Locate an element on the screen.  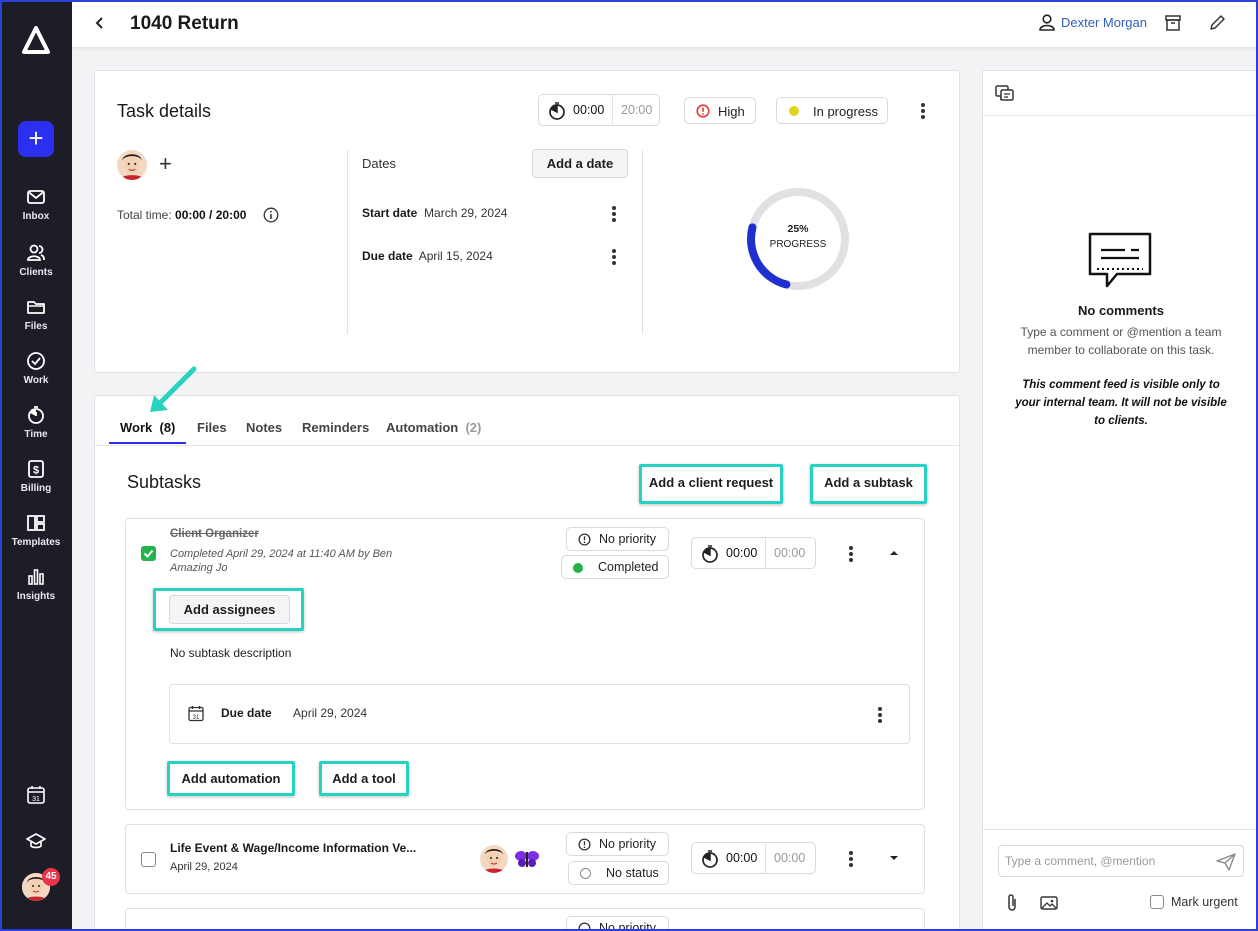
task-more-menu is located at coordinates (923, 111).